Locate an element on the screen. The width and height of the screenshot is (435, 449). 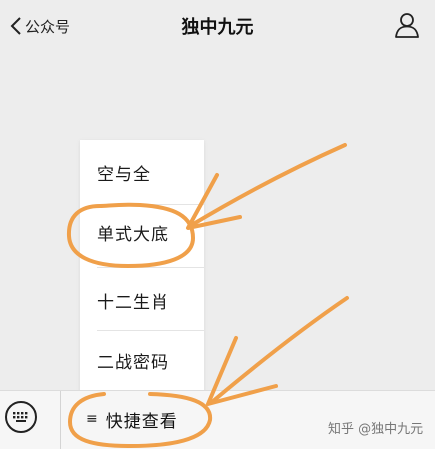
person-icon is located at coordinates (407, 25).